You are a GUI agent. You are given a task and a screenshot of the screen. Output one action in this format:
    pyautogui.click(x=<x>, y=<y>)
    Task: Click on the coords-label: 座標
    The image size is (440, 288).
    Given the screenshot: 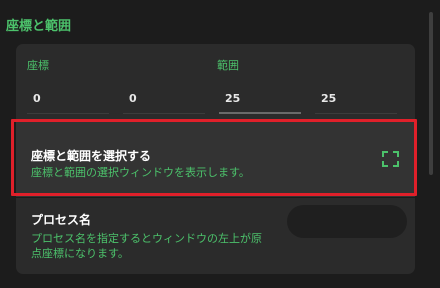 What is the action you would take?
    pyautogui.click(x=38, y=65)
    